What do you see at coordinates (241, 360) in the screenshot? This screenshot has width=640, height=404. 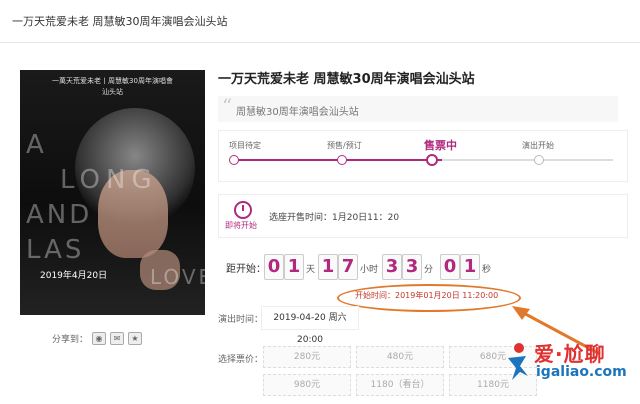 I see `price-label: 选择票价：` at bounding box center [241, 360].